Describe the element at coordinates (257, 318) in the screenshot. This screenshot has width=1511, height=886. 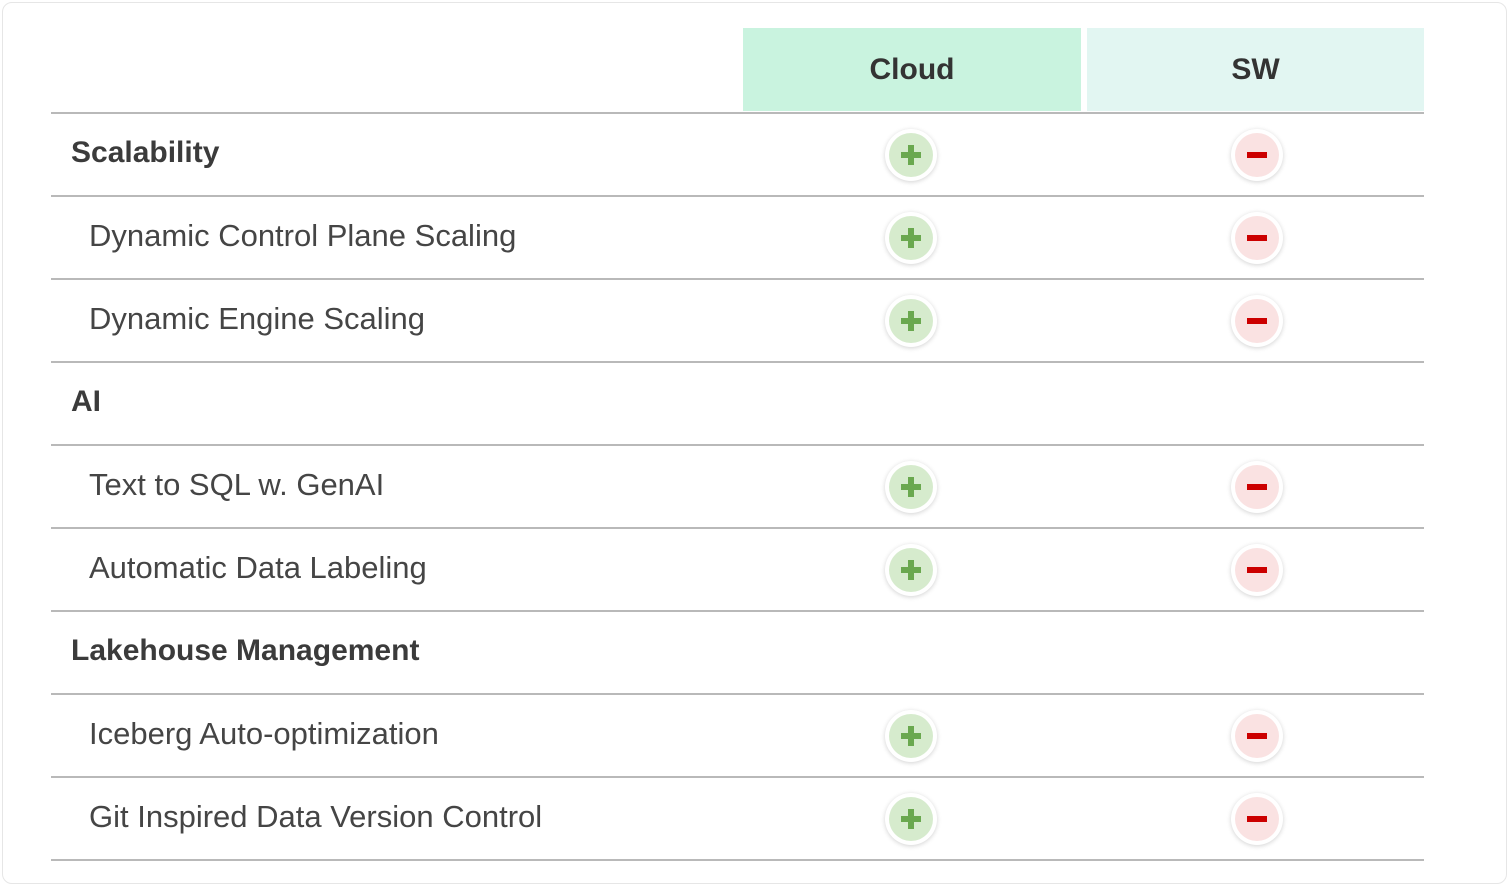
I see `feature-label: Dynamic Engine Scaling` at that location.